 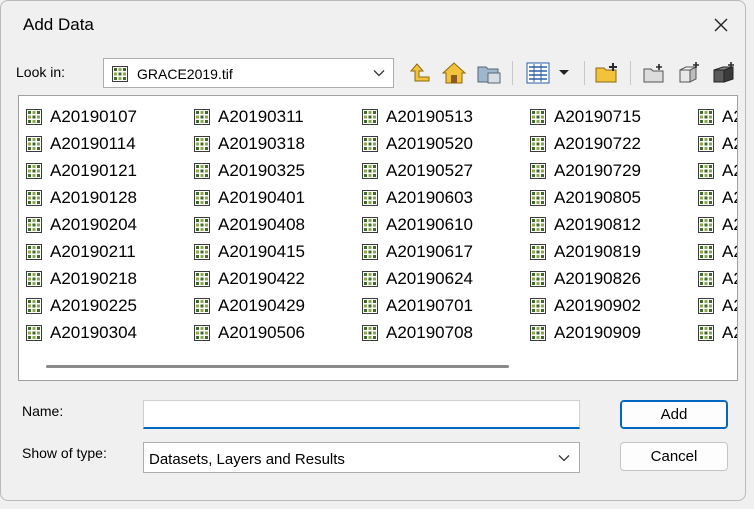 I want to click on file-name: A20190408, so click(x=261, y=224).